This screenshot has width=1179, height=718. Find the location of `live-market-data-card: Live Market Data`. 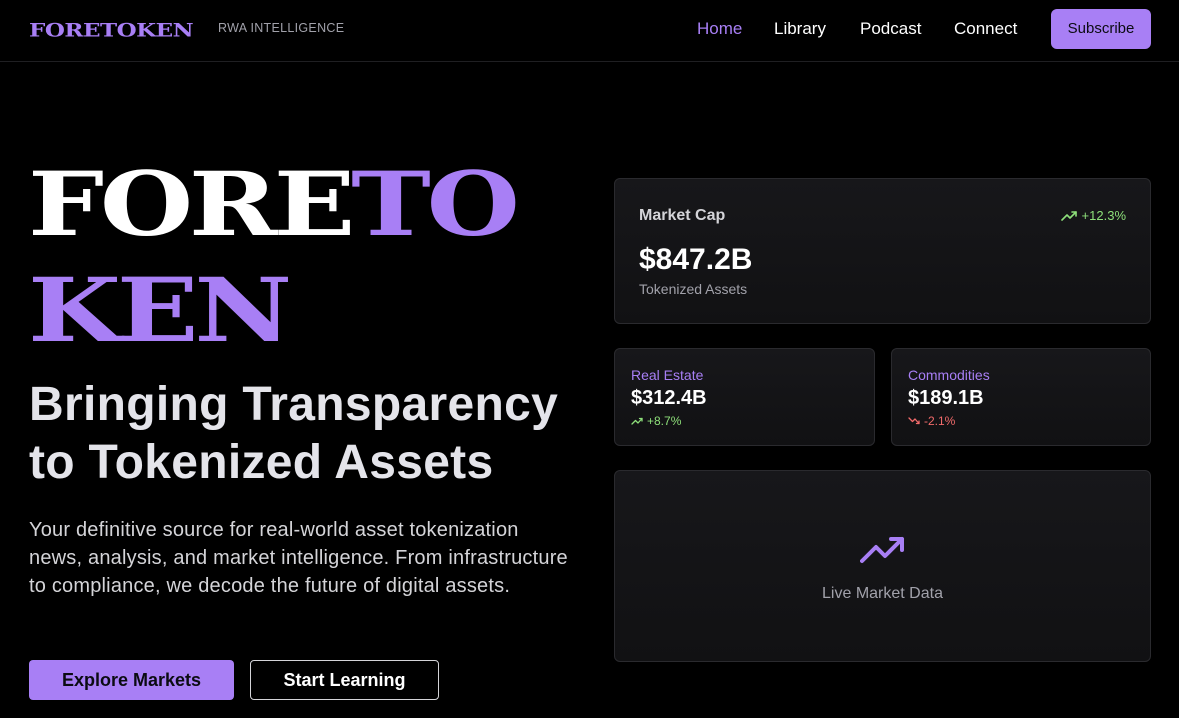

live-market-data-card: Live Market Data is located at coordinates (882, 566).